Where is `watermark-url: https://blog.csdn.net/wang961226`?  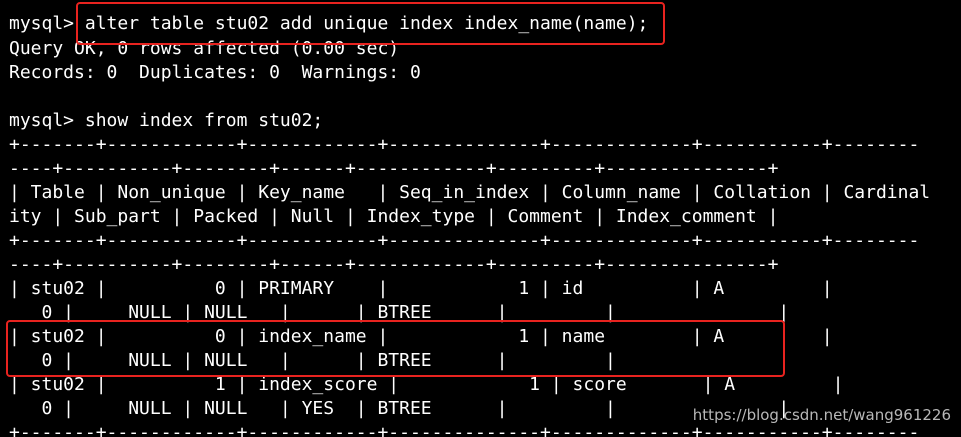
watermark-url: https://blog.csdn.net/wang961226 is located at coordinates (821, 415).